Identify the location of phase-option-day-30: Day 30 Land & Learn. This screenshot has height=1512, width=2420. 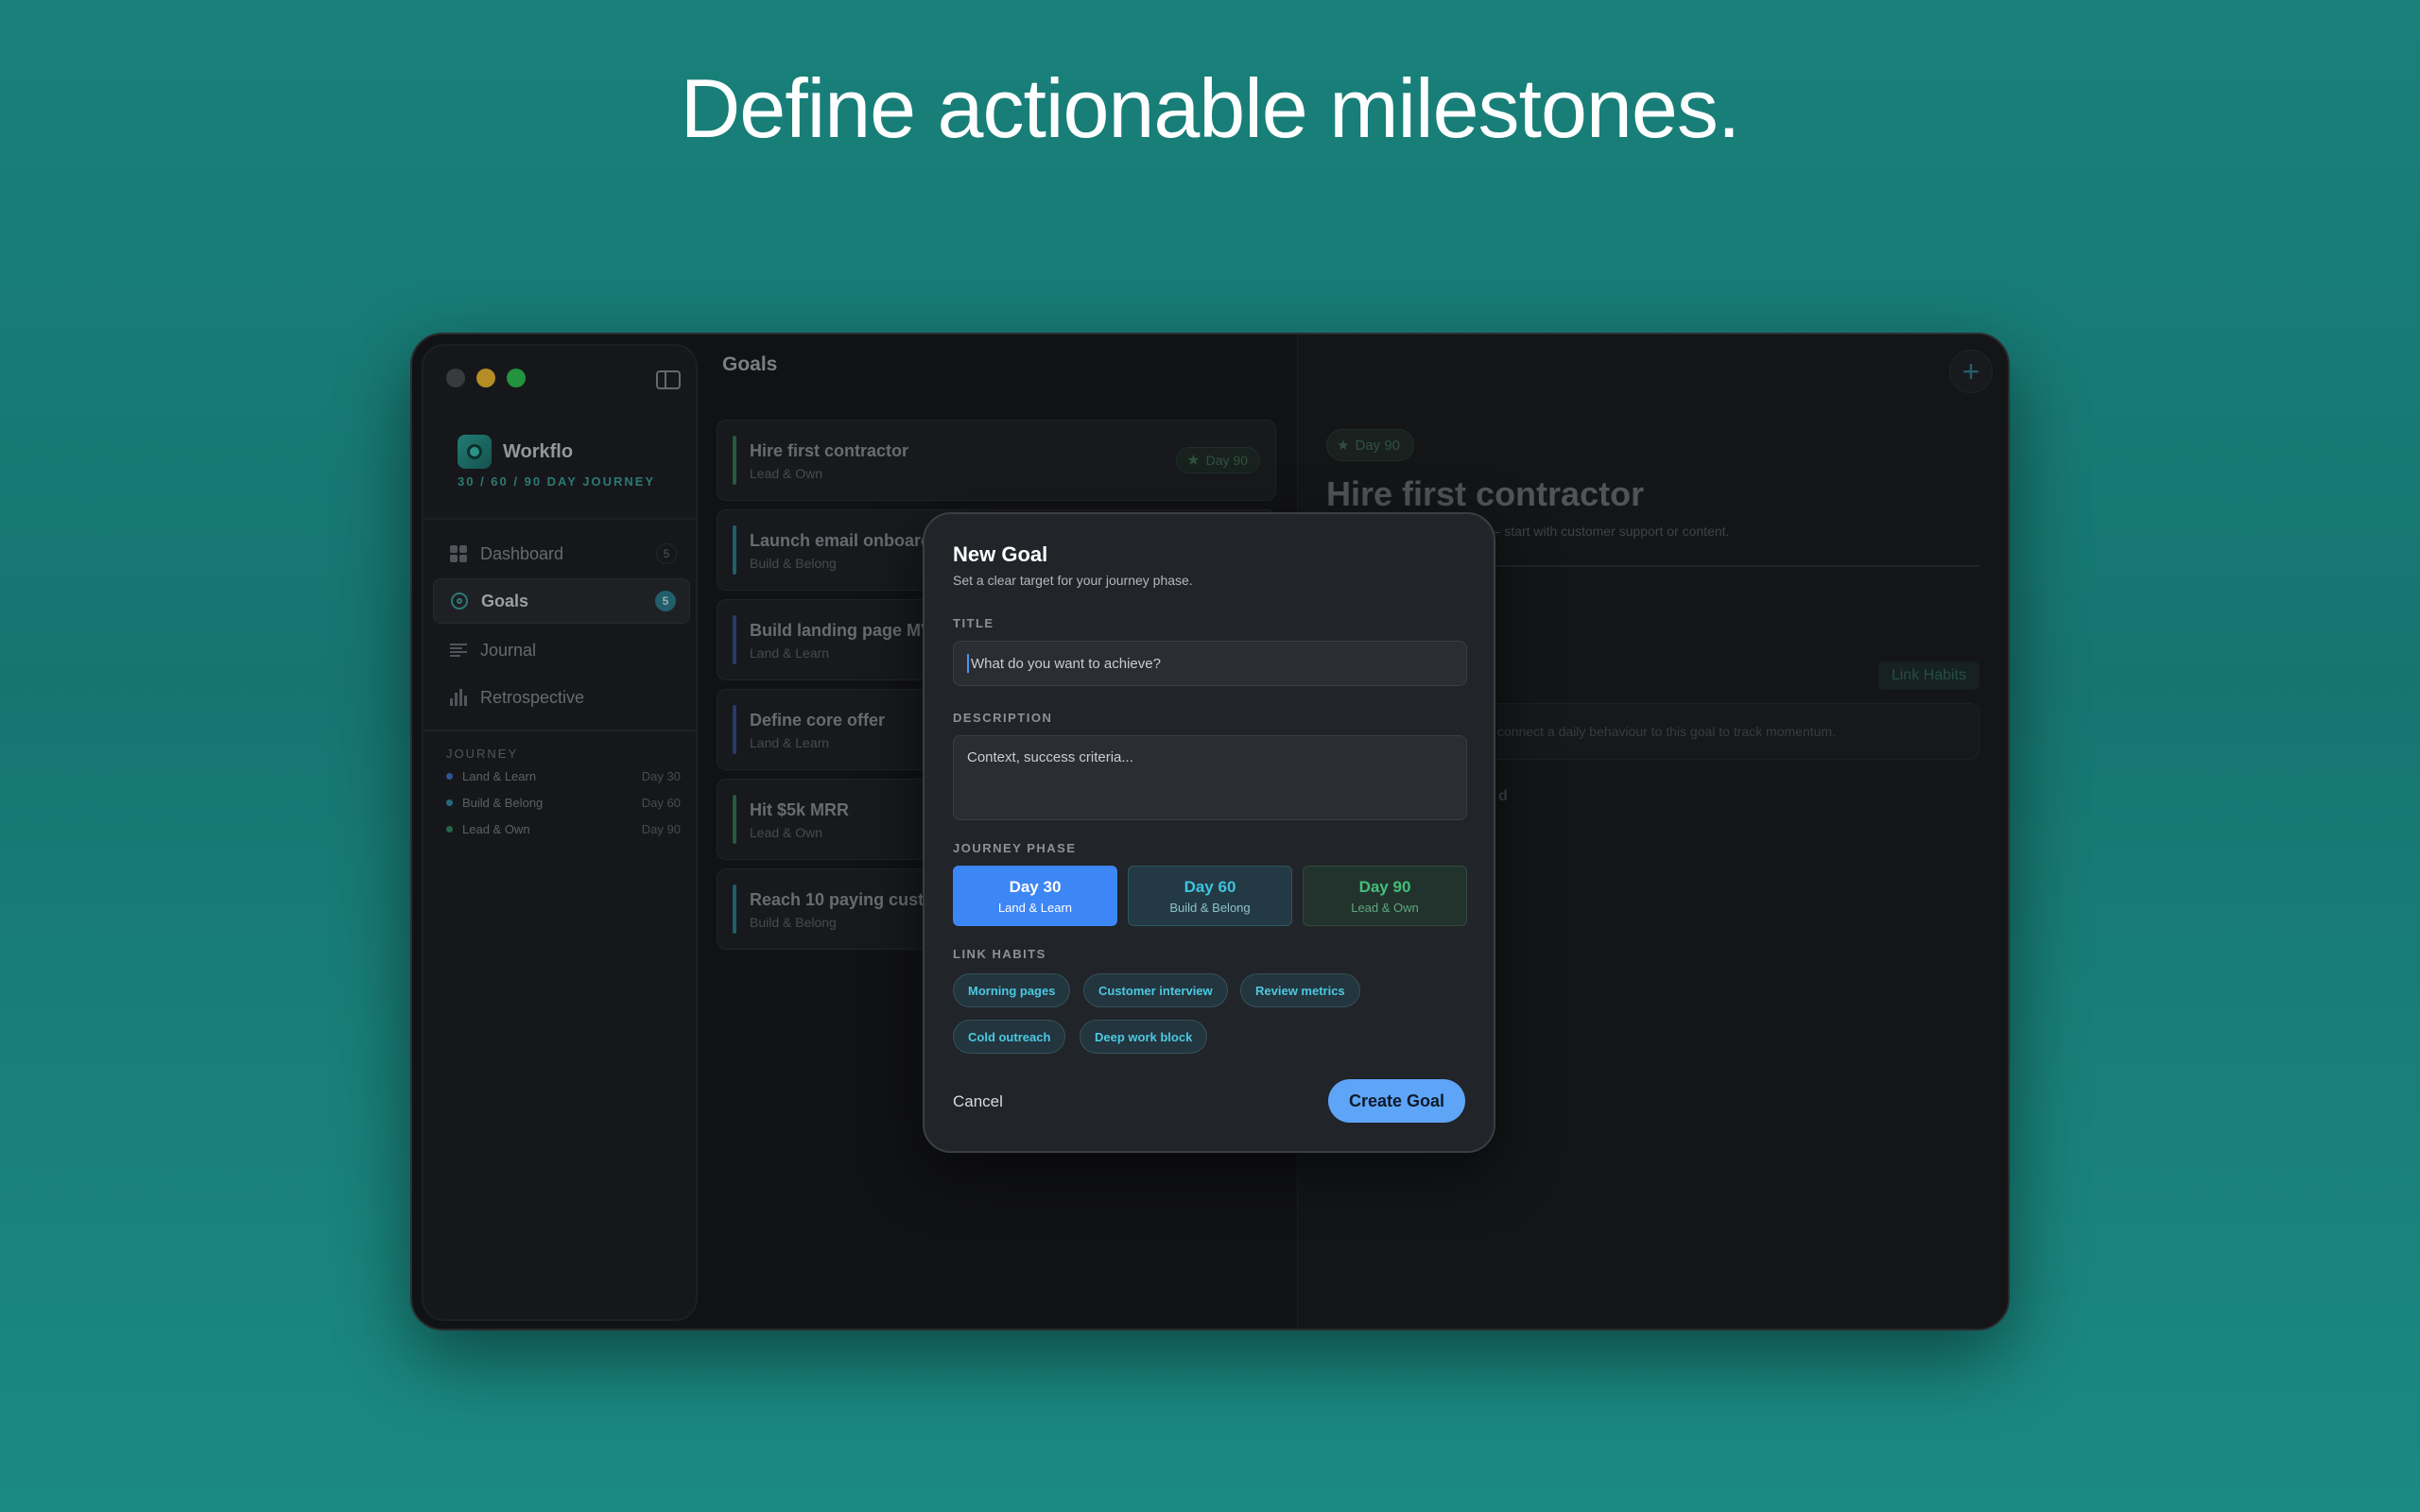
(1035, 896).